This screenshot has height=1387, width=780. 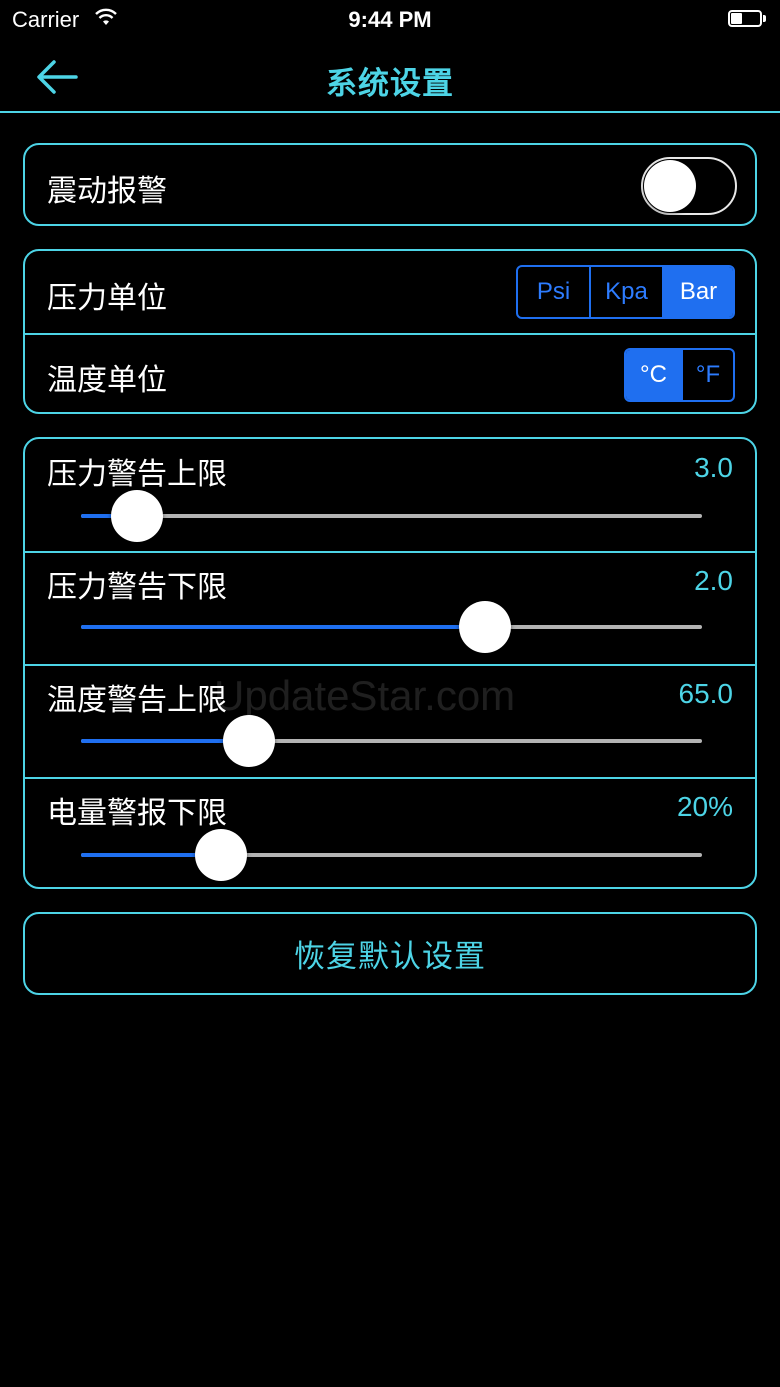 What do you see at coordinates (697, 292) in the screenshot?
I see `pressure-unit-bar: Bar` at bounding box center [697, 292].